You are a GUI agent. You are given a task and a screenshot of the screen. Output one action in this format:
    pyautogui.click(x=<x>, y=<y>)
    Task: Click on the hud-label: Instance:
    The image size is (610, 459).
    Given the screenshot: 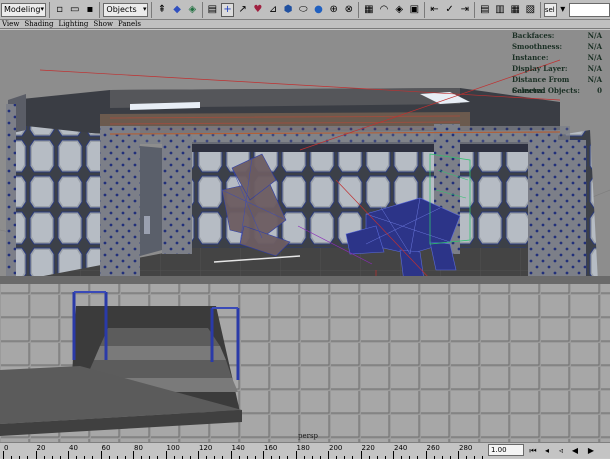 What is the action you would take?
    pyautogui.click(x=530, y=57)
    